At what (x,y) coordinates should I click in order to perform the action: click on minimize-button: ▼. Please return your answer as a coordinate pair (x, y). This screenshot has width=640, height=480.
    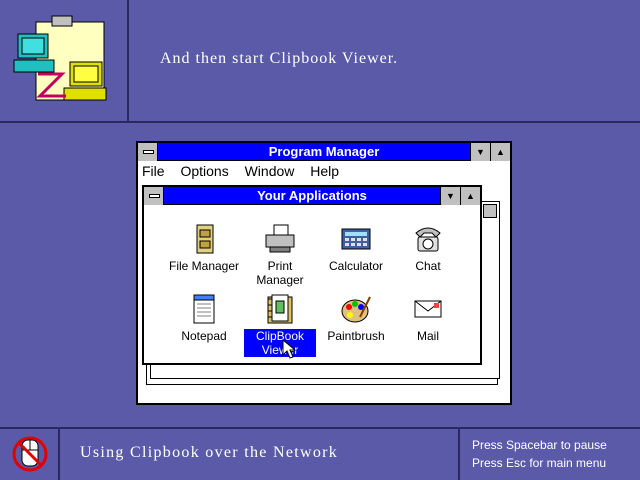
    Looking at the image, I should click on (480, 152).